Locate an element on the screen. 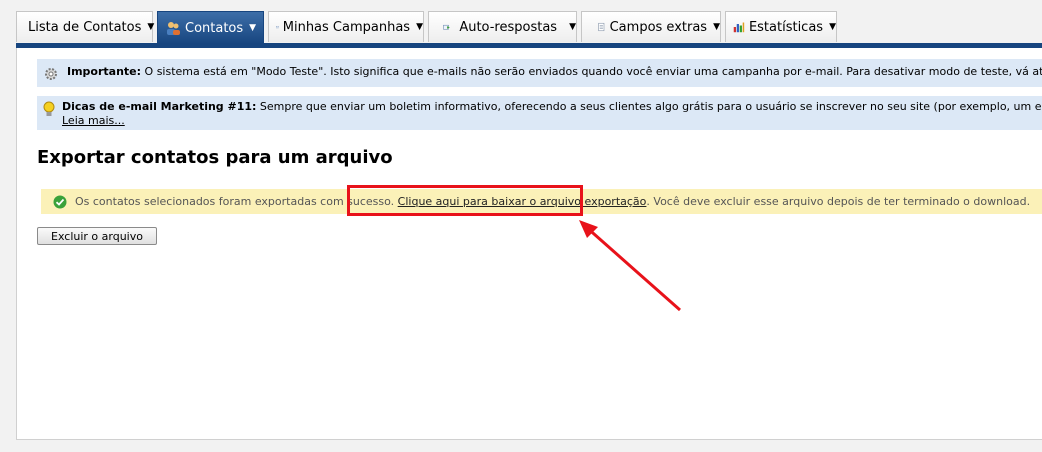 The height and width of the screenshot is (452, 1042). tab-label: Auto-respostas is located at coordinates (508, 27).